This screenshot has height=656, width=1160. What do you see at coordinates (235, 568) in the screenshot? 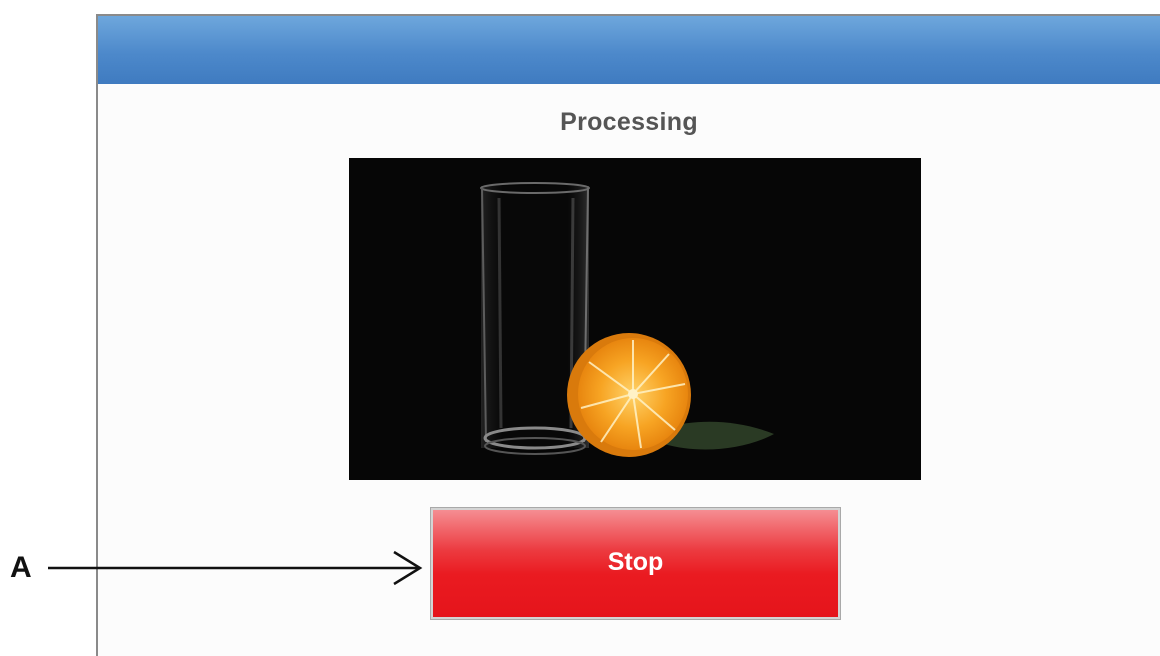
I see `callout-arrow-icon` at bounding box center [235, 568].